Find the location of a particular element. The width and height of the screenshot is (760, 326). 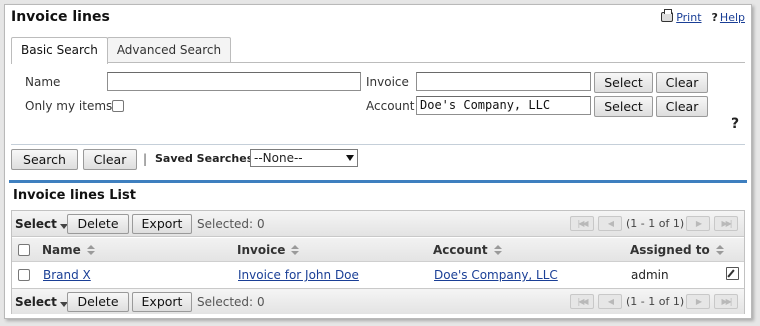

only-my-items-label: Only my items is located at coordinates (69, 106).